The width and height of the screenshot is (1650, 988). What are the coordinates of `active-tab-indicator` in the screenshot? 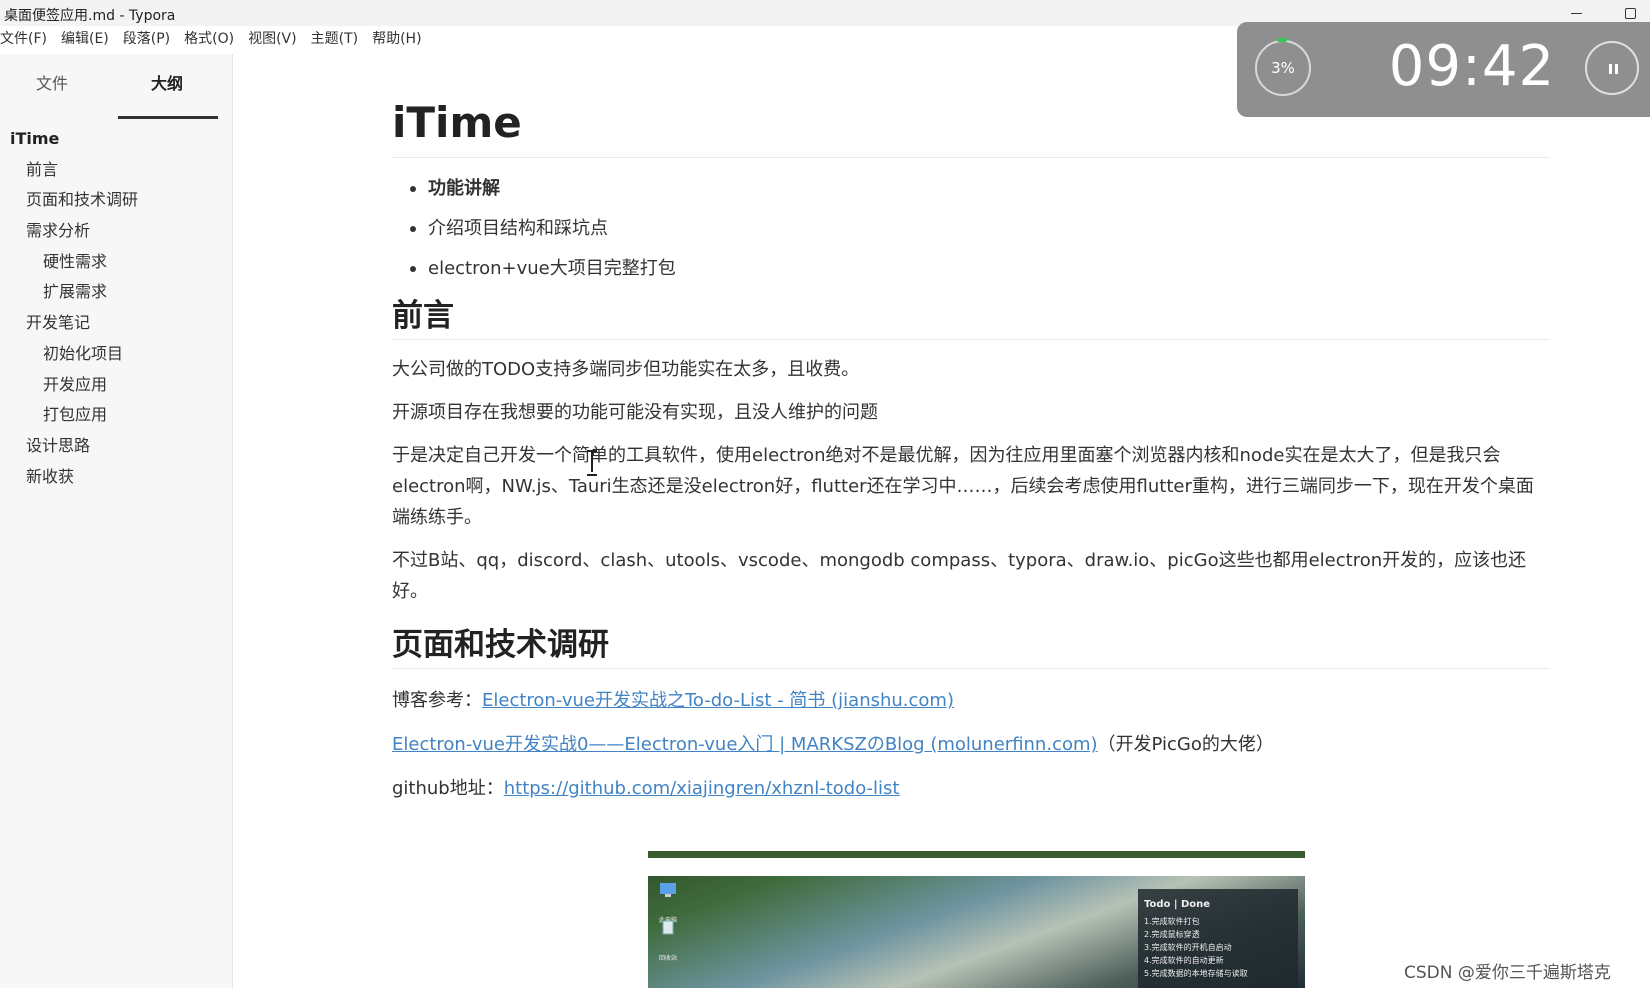 It's located at (168, 117).